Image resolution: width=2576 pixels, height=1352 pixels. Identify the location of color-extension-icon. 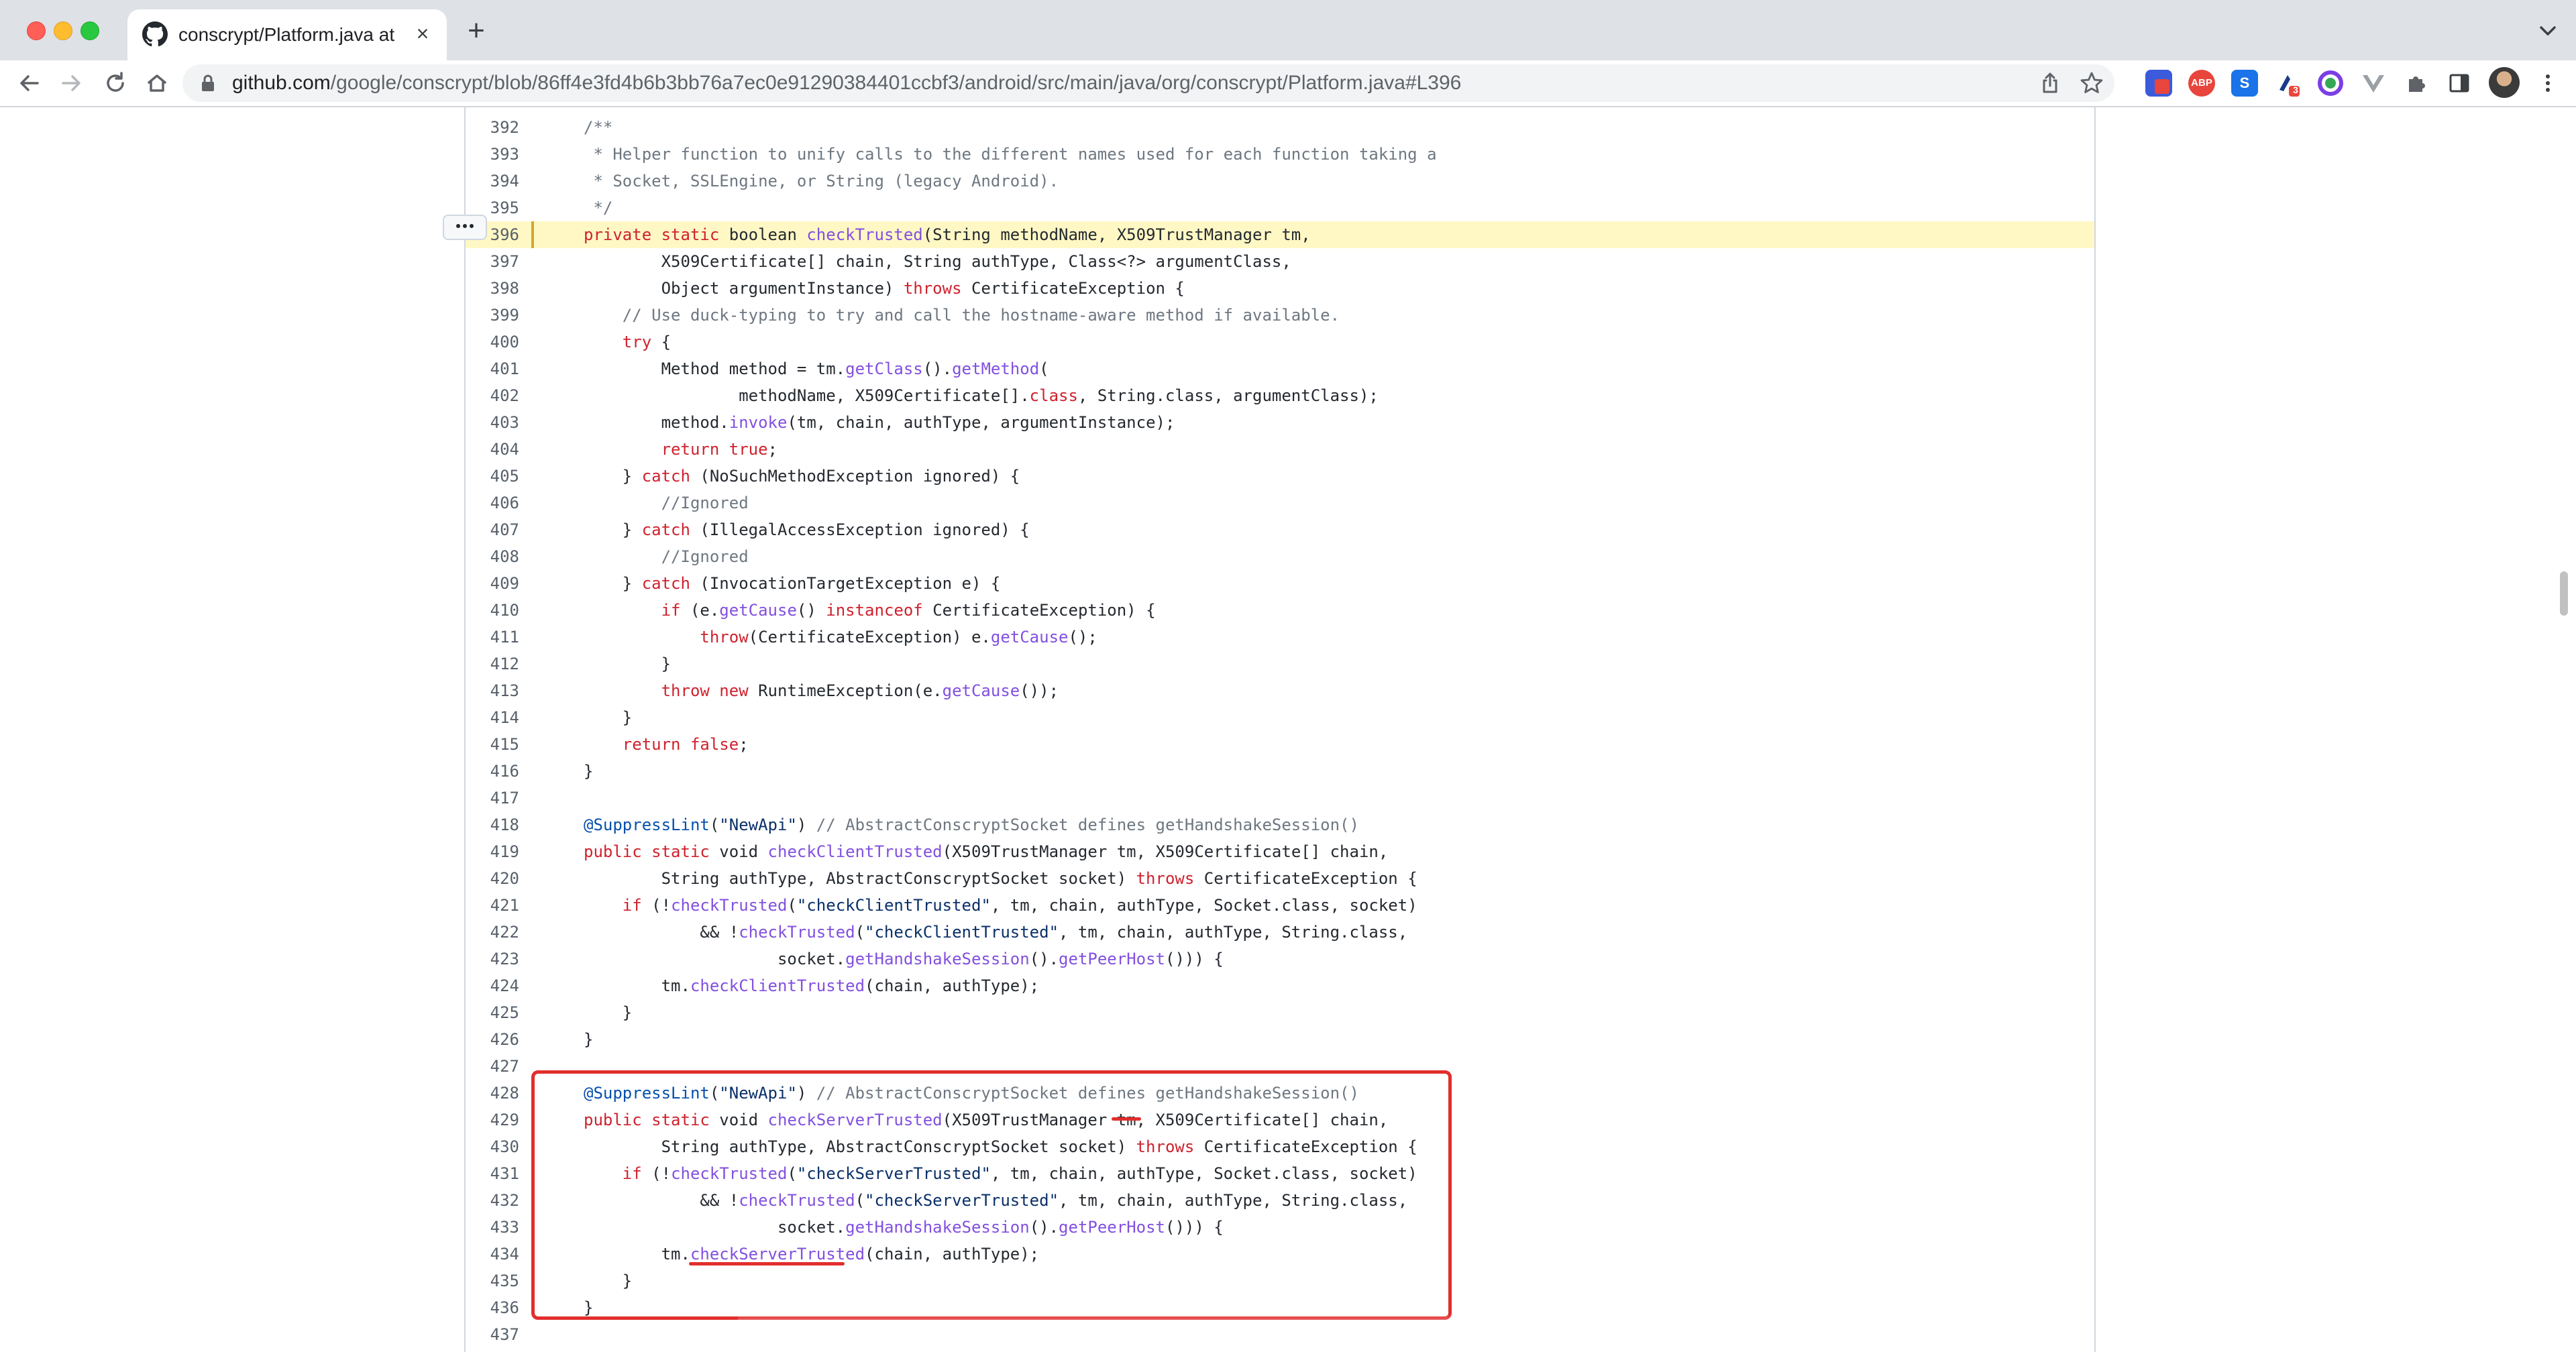
(2330, 83).